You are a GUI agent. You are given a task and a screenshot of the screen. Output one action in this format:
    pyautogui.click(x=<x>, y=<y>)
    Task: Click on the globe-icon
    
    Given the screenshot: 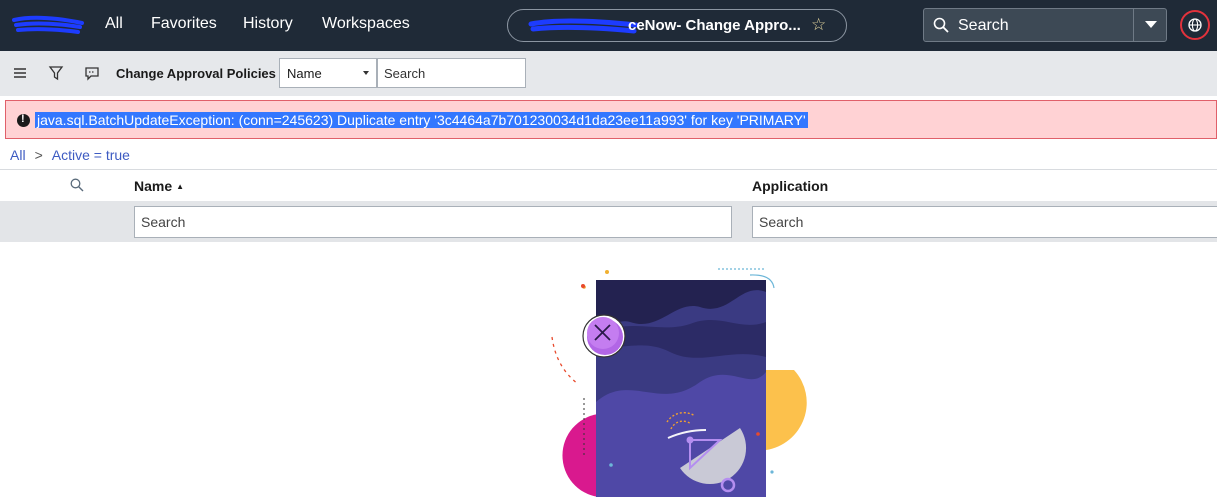 What is the action you would take?
    pyautogui.click(x=1195, y=25)
    